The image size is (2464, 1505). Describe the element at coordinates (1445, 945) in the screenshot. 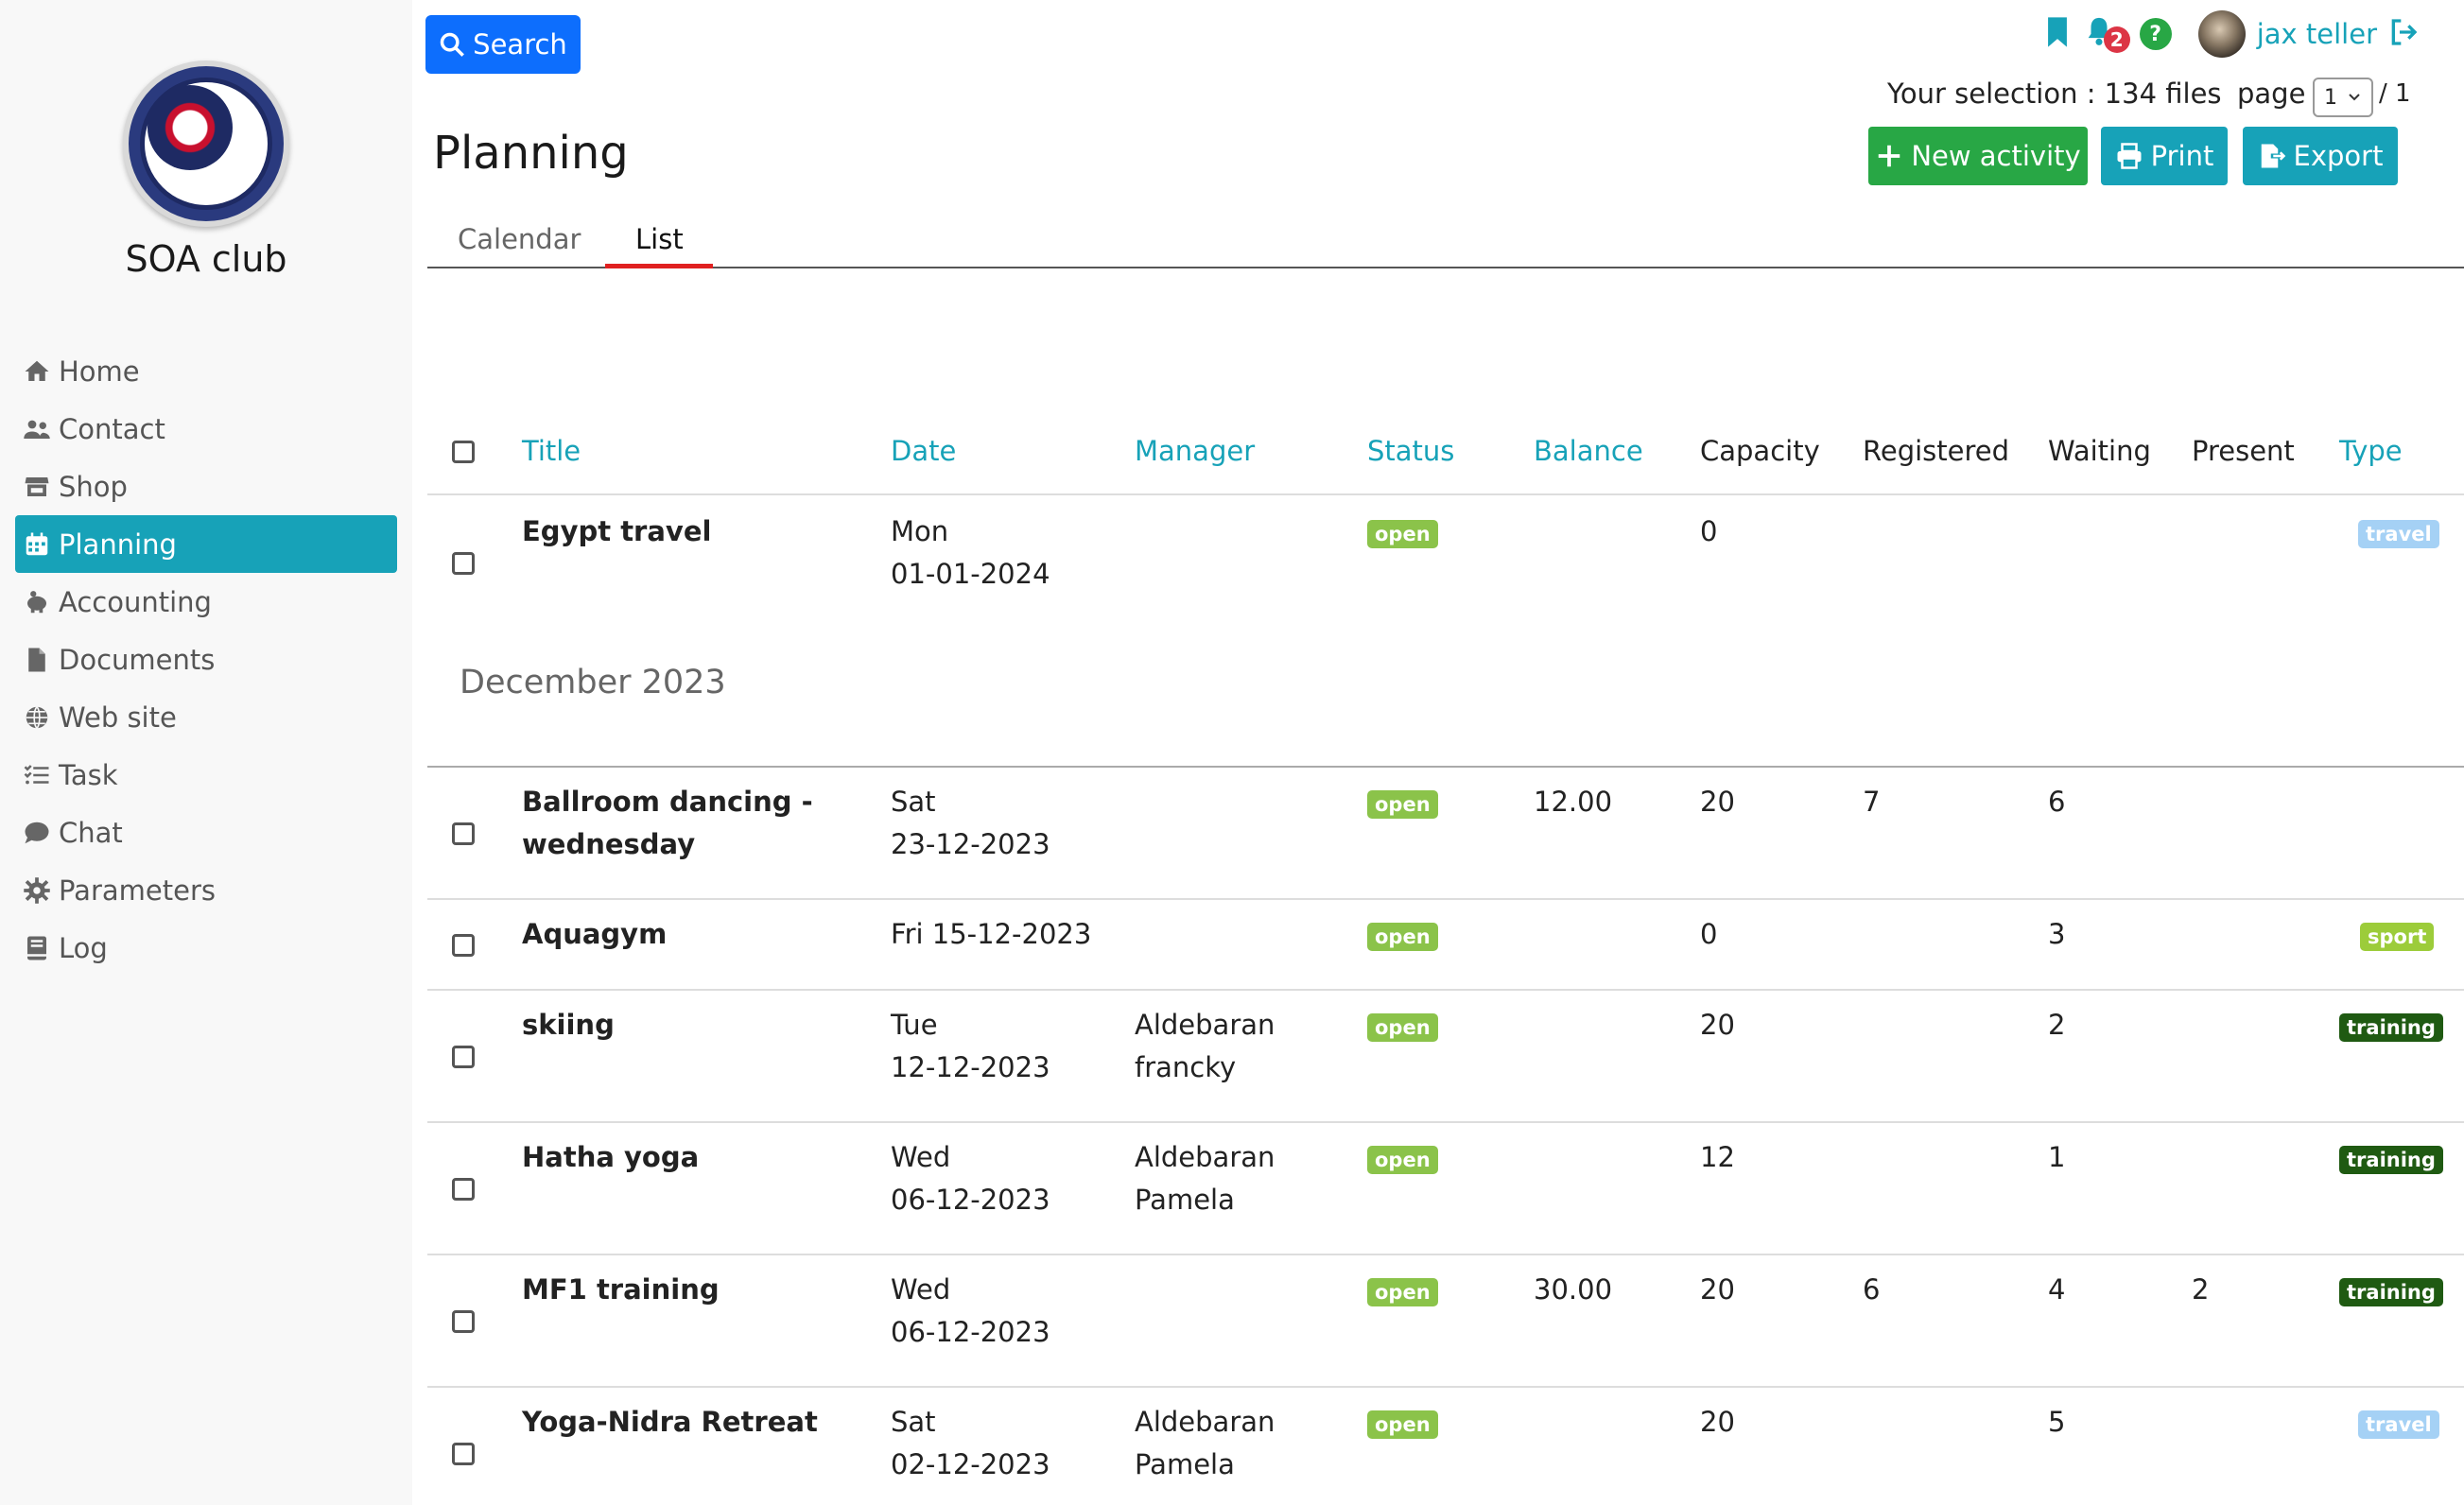

I see `table-row: Aquagym Fri 15-12-2023 open 0 3 sport` at that location.